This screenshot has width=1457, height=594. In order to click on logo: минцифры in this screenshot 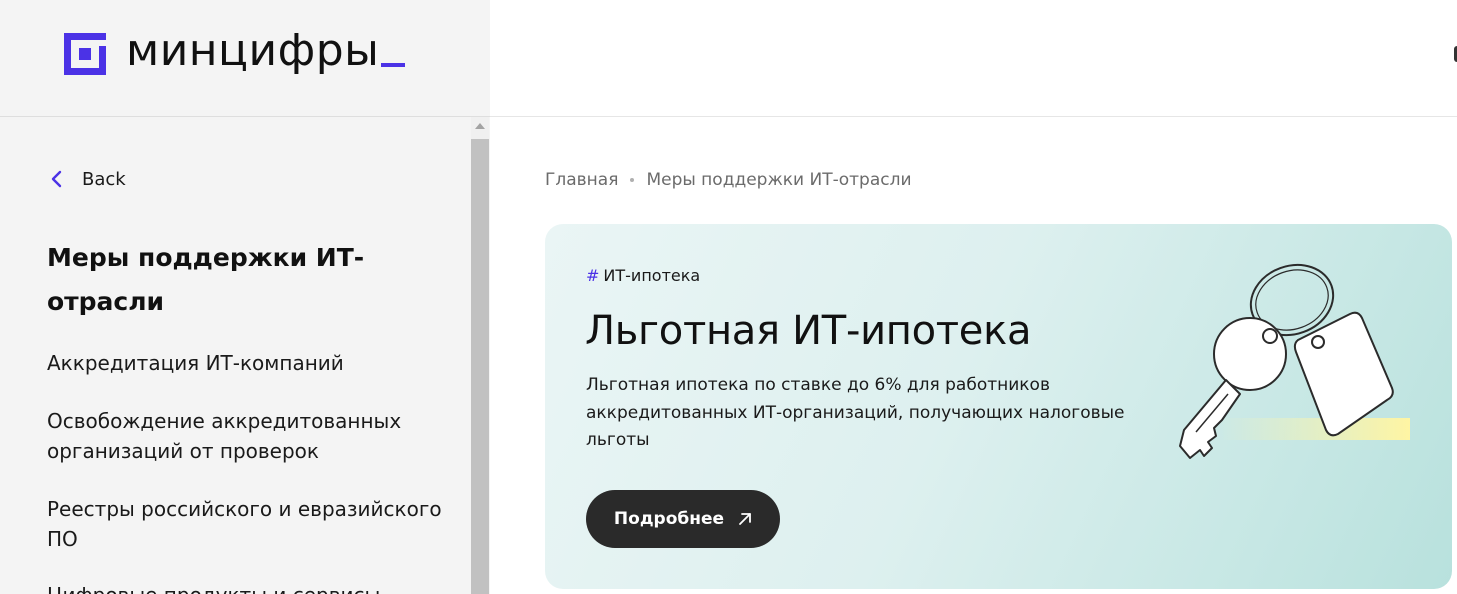, I will do `click(235, 51)`.